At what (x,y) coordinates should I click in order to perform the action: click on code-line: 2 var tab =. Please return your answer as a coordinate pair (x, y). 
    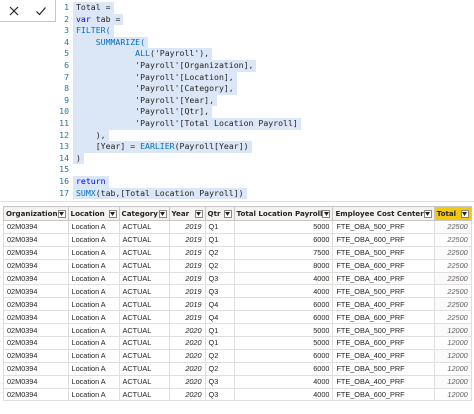
    Looking at the image, I should click on (265, 19).